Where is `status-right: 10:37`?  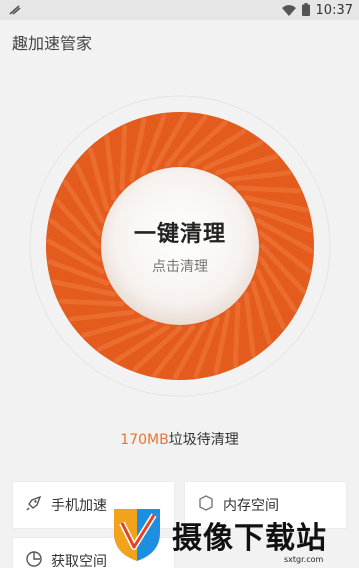 status-right: 10:37 is located at coordinates (317, 10).